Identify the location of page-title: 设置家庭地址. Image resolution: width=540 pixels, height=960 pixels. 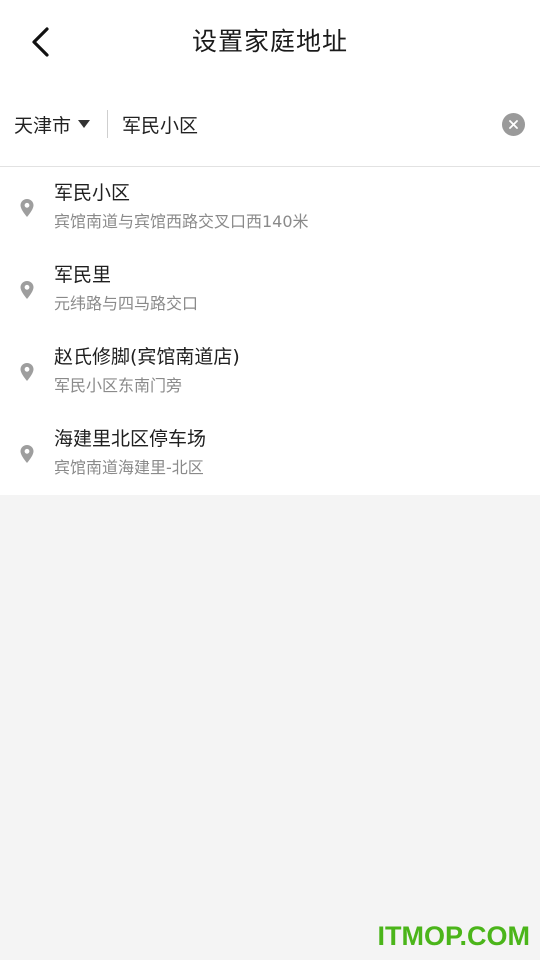
(269, 41).